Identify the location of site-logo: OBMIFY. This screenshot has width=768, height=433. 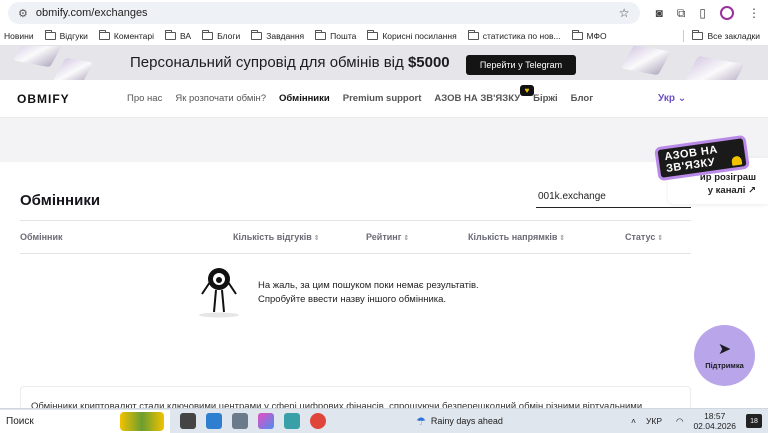
(43, 99).